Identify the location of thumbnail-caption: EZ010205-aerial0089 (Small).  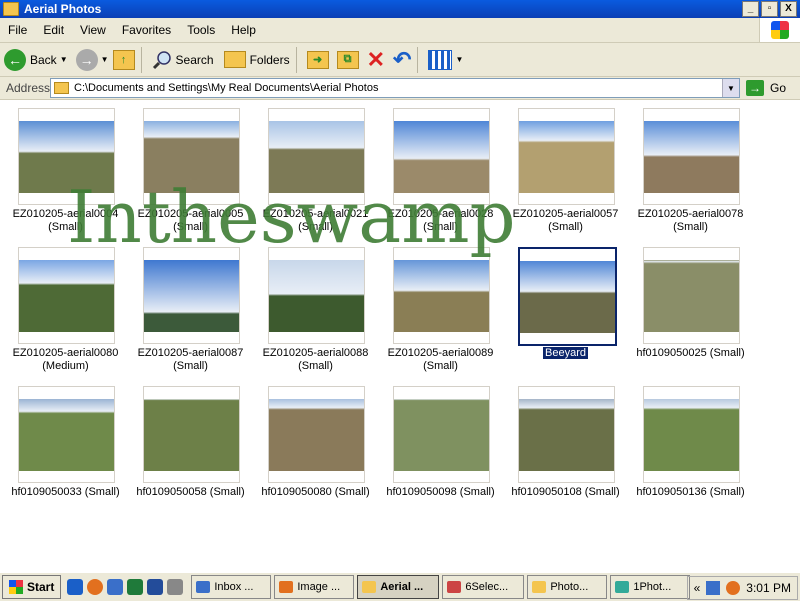
(440, 360).